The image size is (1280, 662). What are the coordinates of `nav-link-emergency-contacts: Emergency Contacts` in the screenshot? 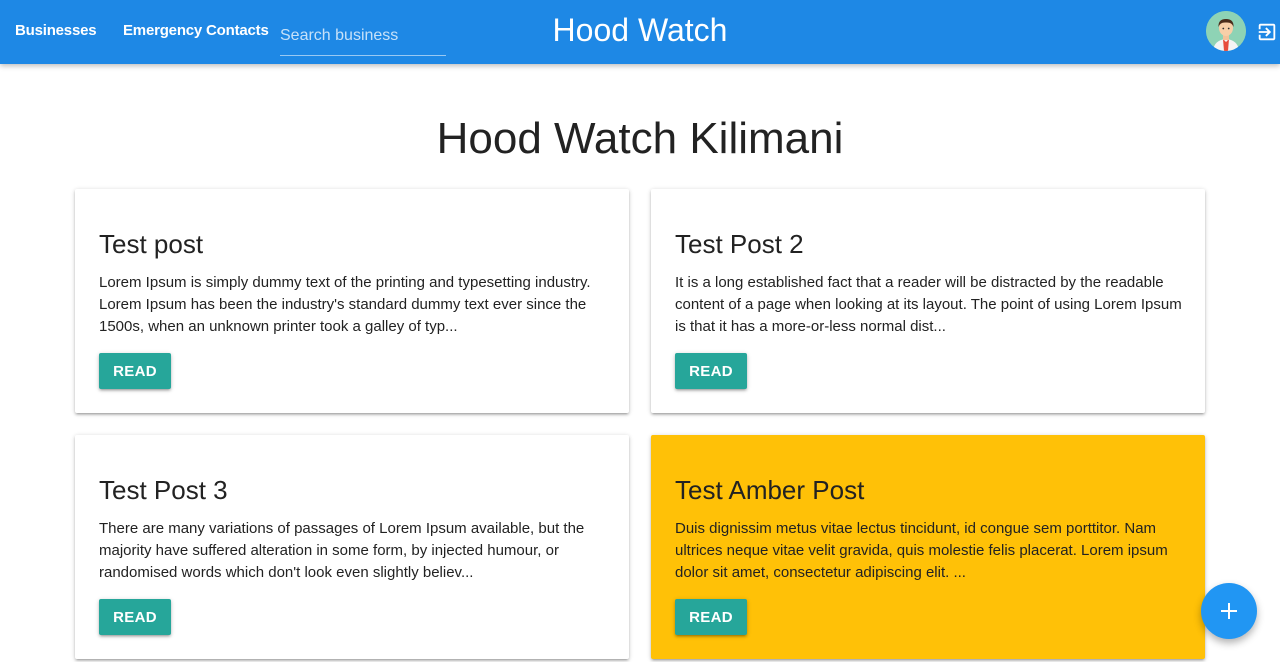 It's located at (196, 30).